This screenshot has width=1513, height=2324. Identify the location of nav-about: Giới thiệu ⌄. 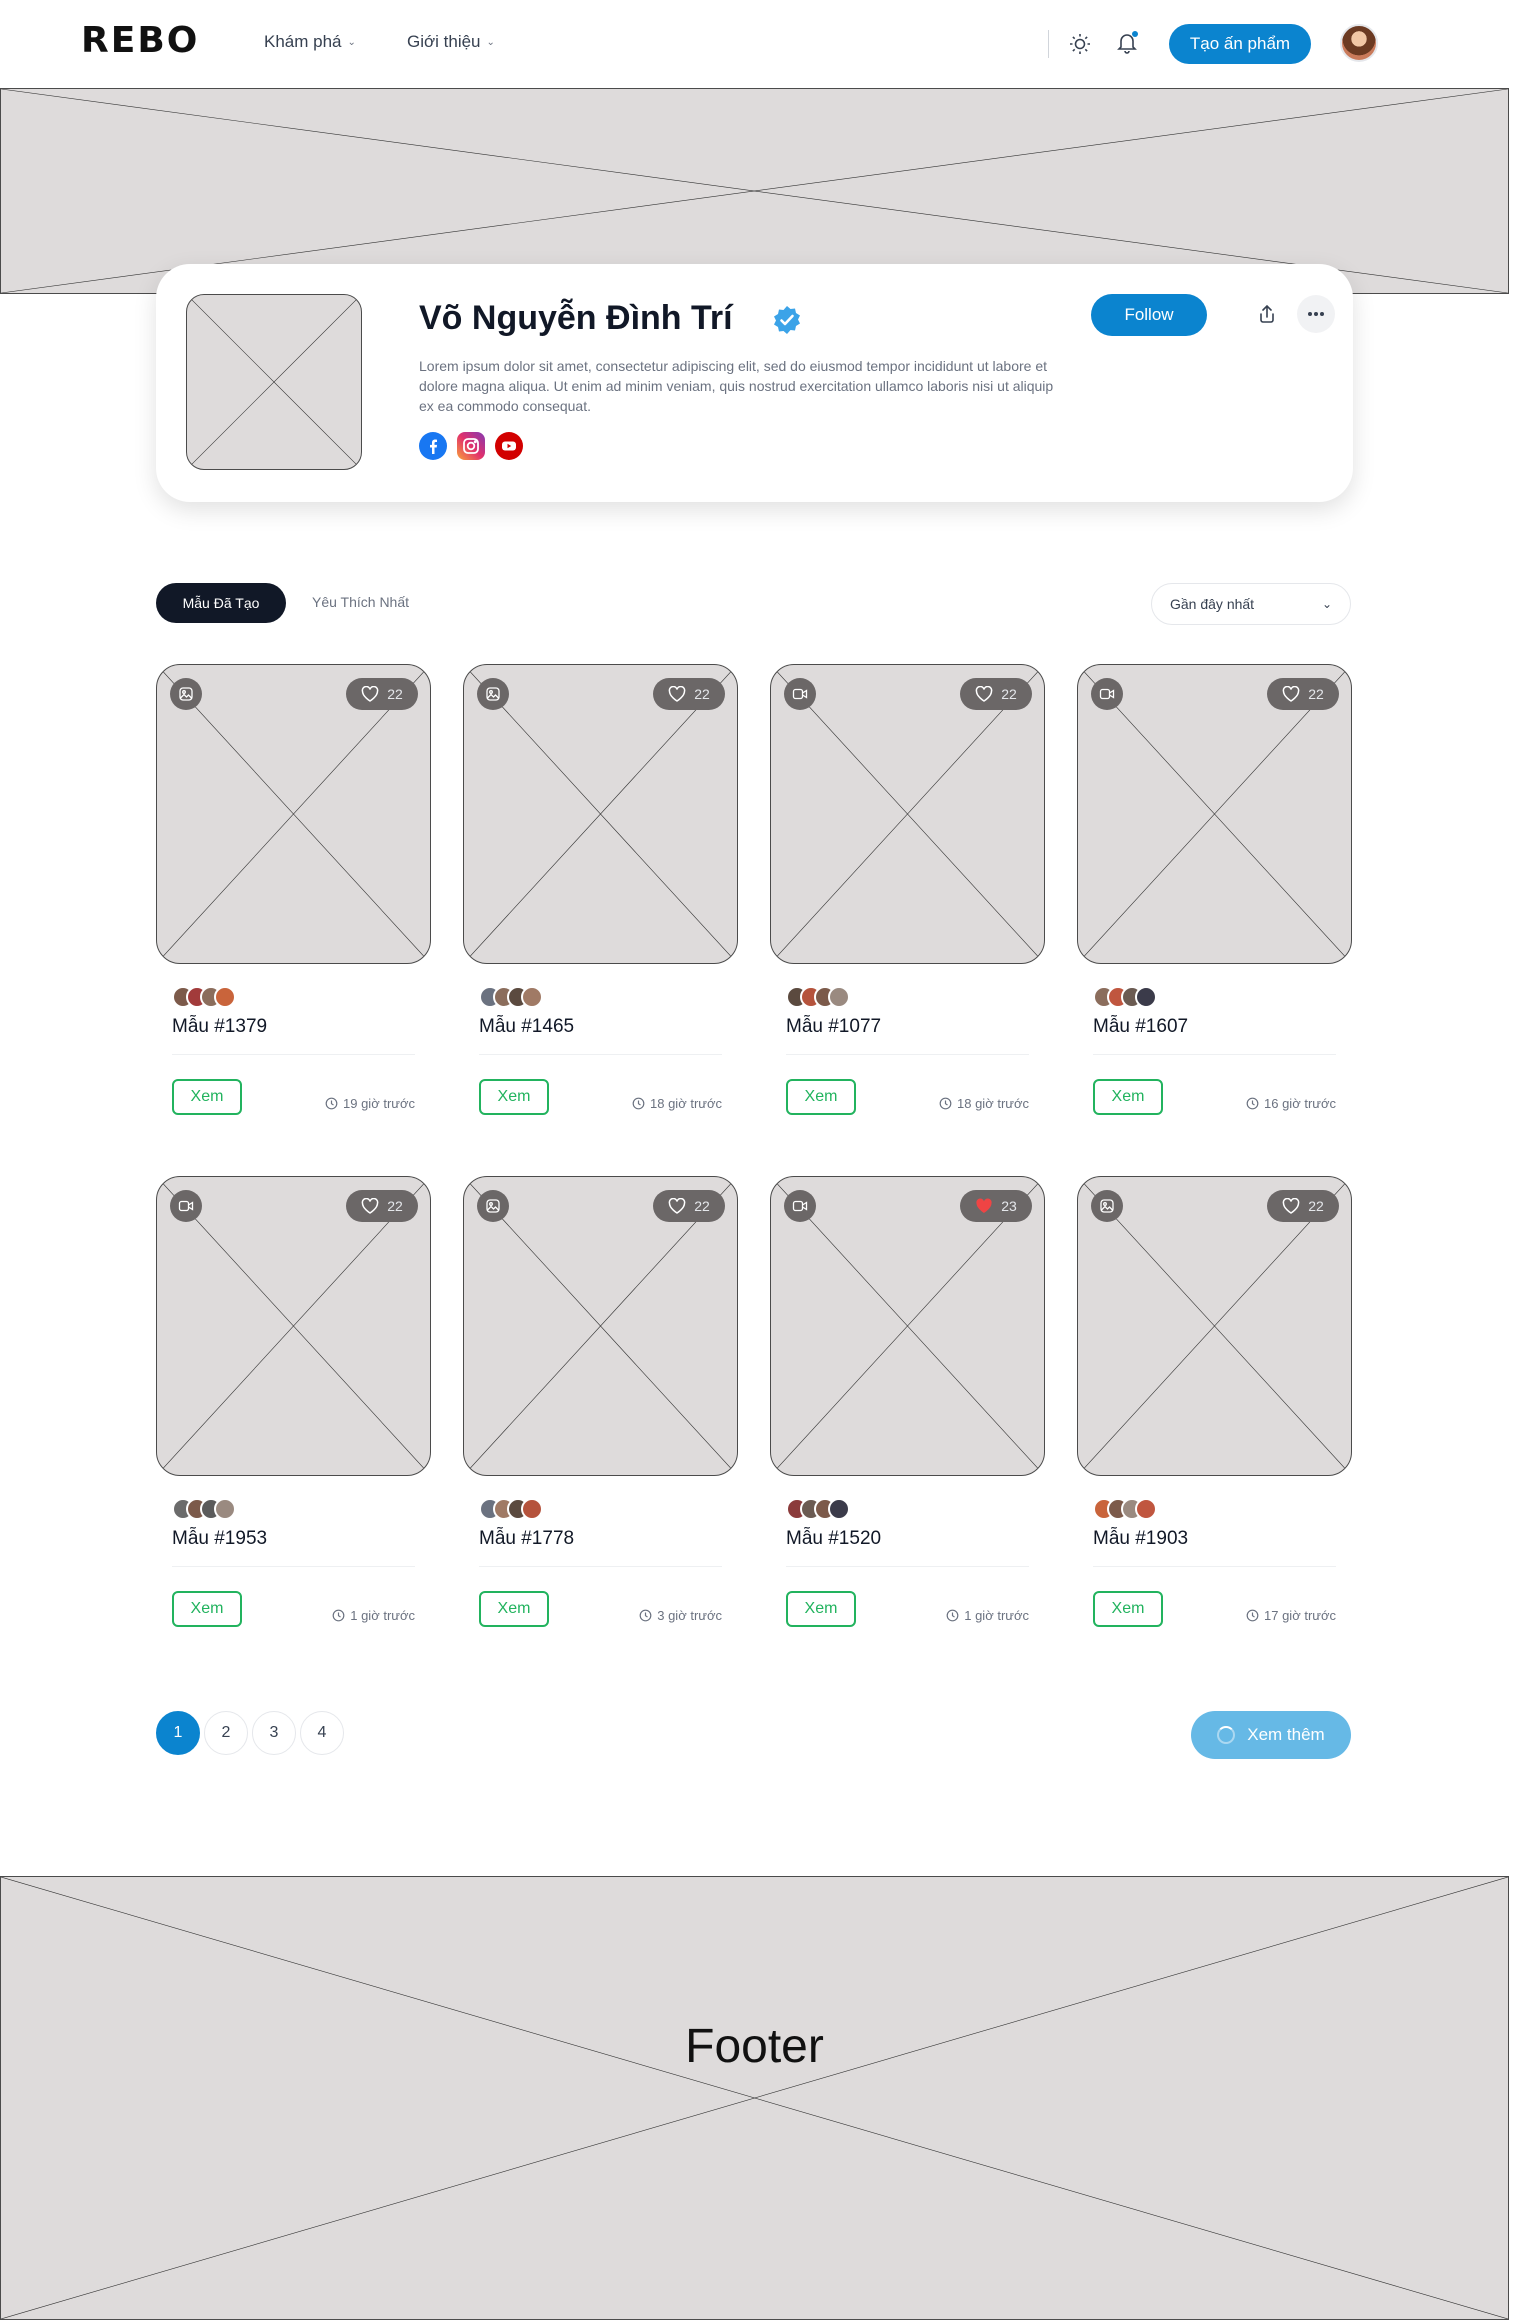
(451, 42).